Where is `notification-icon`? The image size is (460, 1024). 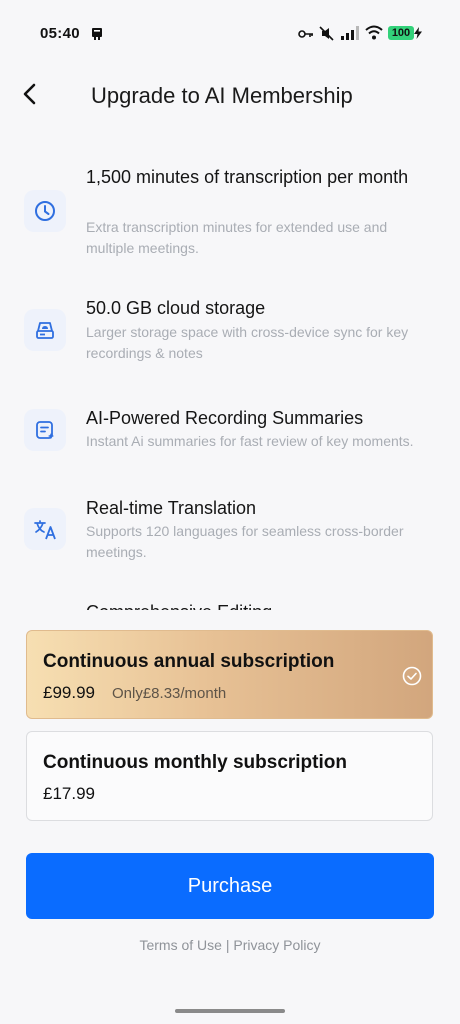 notification-icon is located at coordinates (97, 34).